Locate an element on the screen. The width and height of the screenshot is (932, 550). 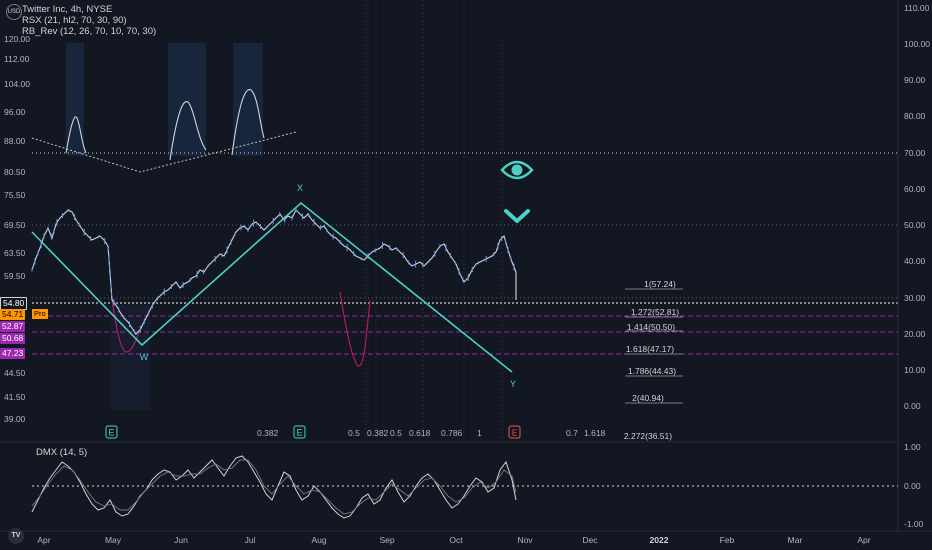
fib-label: 1.618(47.17) is located at coordinates (650, 349).